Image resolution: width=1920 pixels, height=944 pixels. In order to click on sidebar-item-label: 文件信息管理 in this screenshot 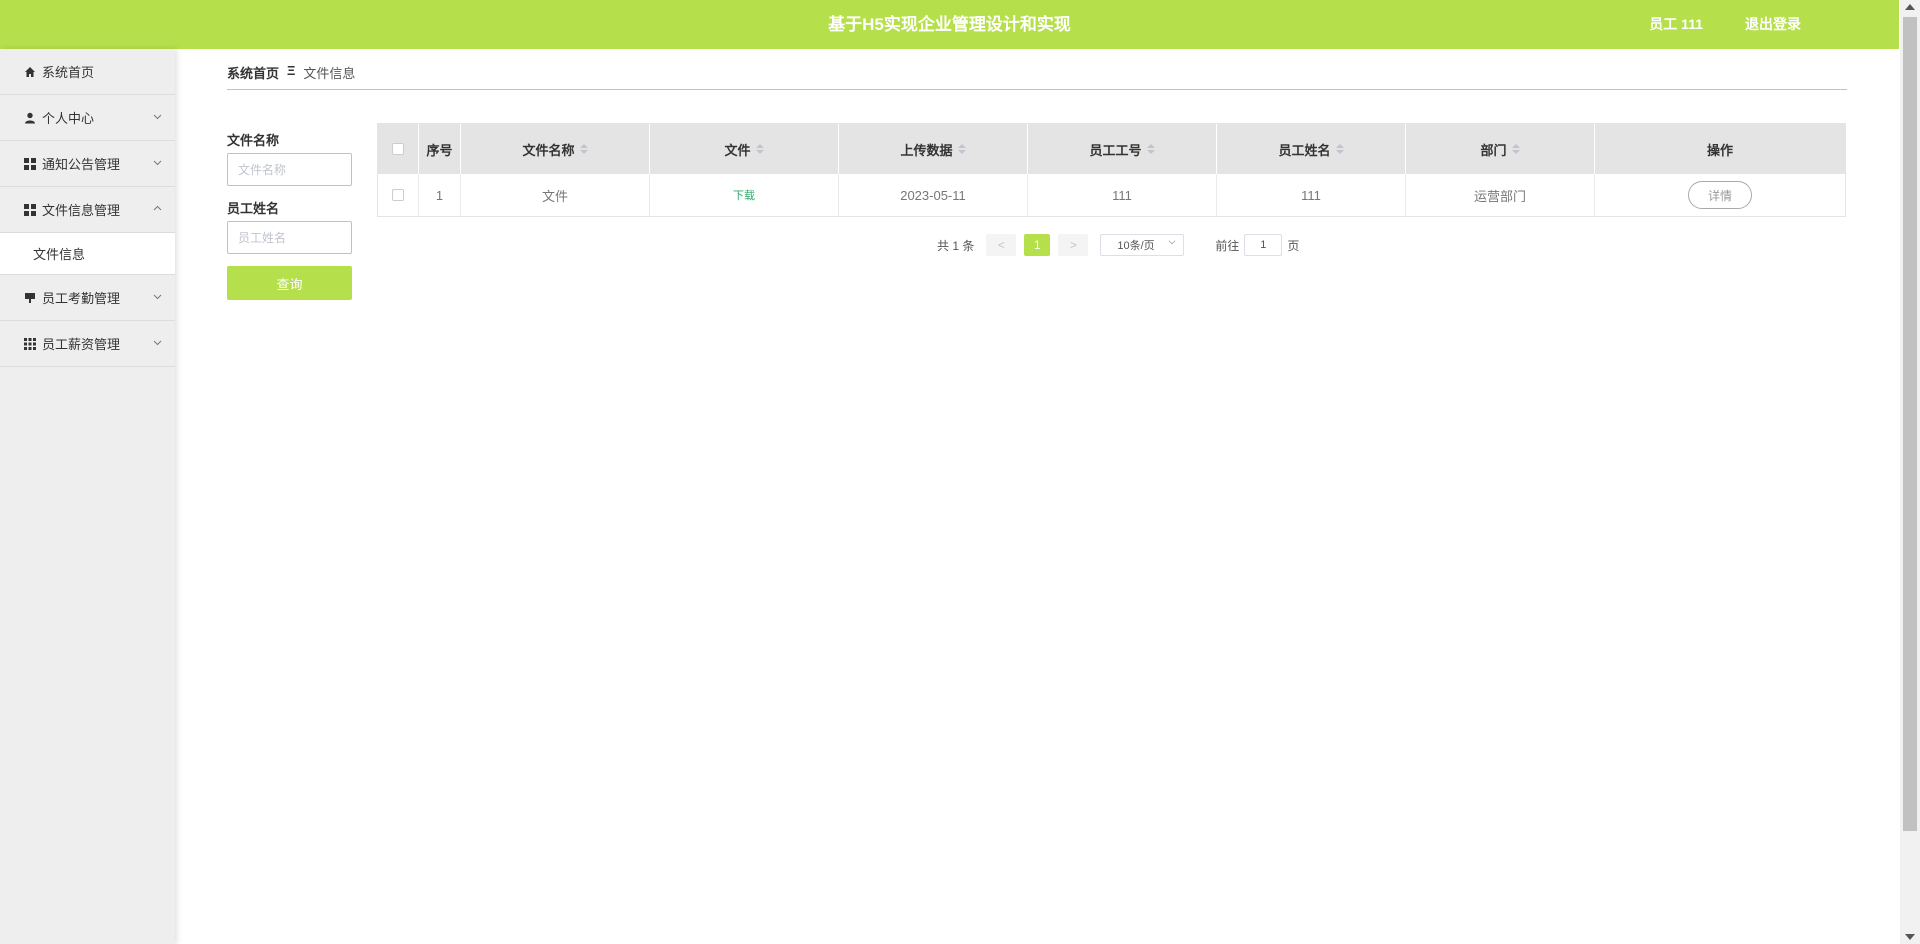, I will do `click(81, 210)`.